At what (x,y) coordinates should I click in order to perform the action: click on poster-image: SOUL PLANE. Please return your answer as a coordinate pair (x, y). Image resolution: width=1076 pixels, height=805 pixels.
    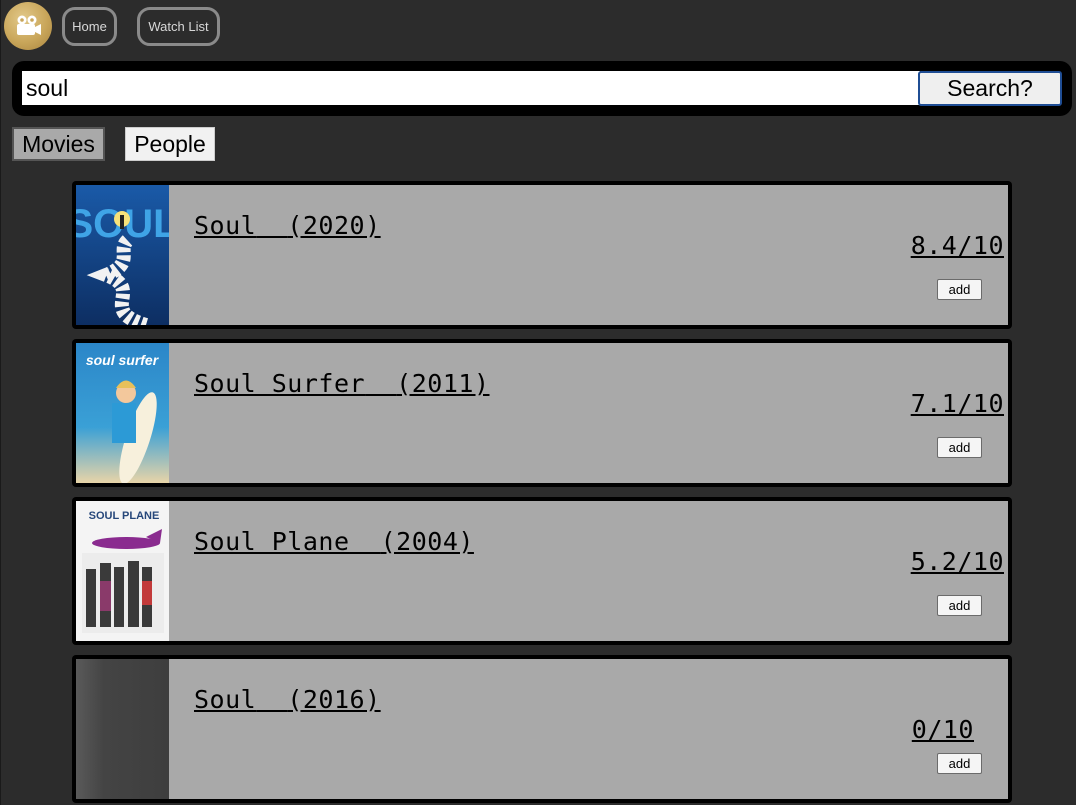
    Looking at the image, I should click on (122, 571).